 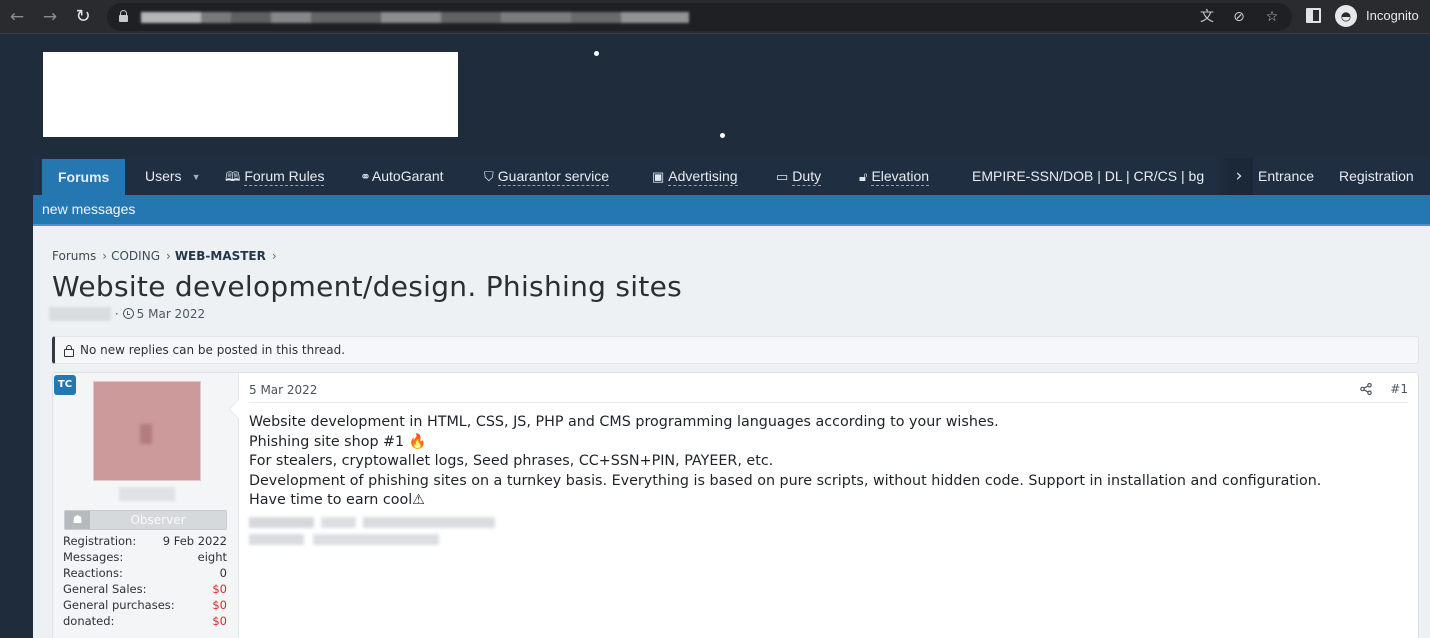 What do you see at coordinates (147, 494) in the screenshot?
I see `username-blurred` at bounding box center [147, 494].